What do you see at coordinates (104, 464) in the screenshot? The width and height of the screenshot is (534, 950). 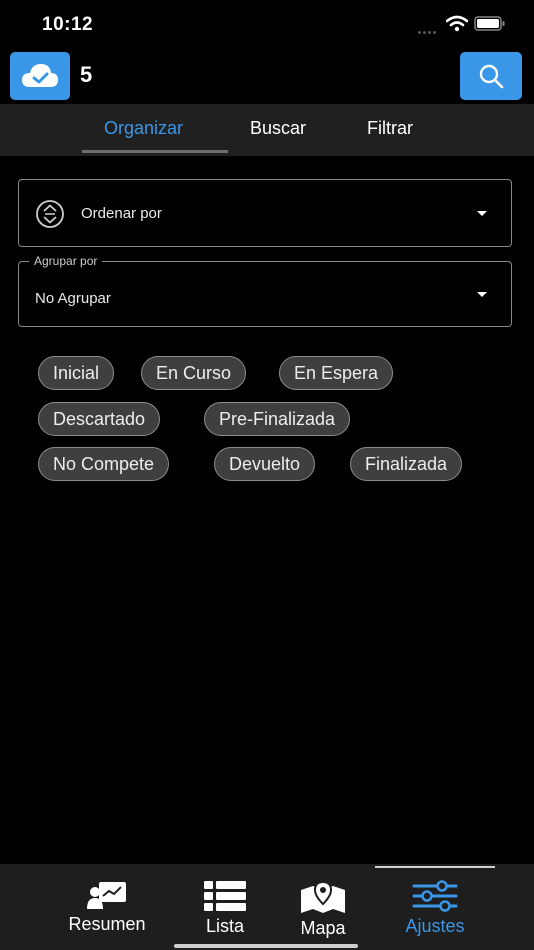 I see `chip-no-compete: No Compete` at bounding box center [104, 464].